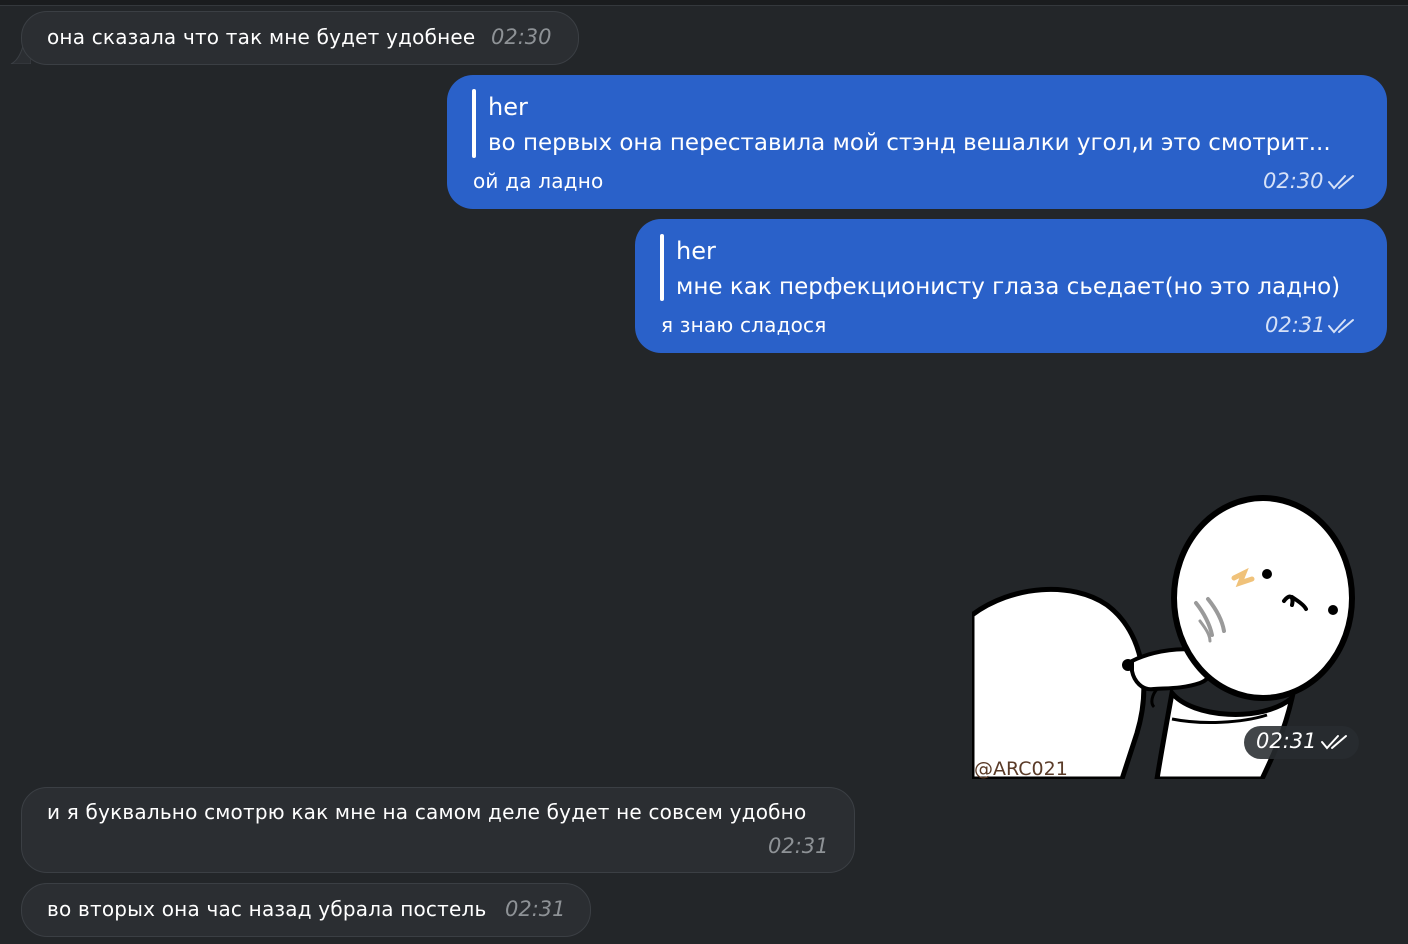  What do you see at coordinates (744, 325) in the screenshot?
I see `message-text: я знаю сладося` at bounding box center [744, 325].